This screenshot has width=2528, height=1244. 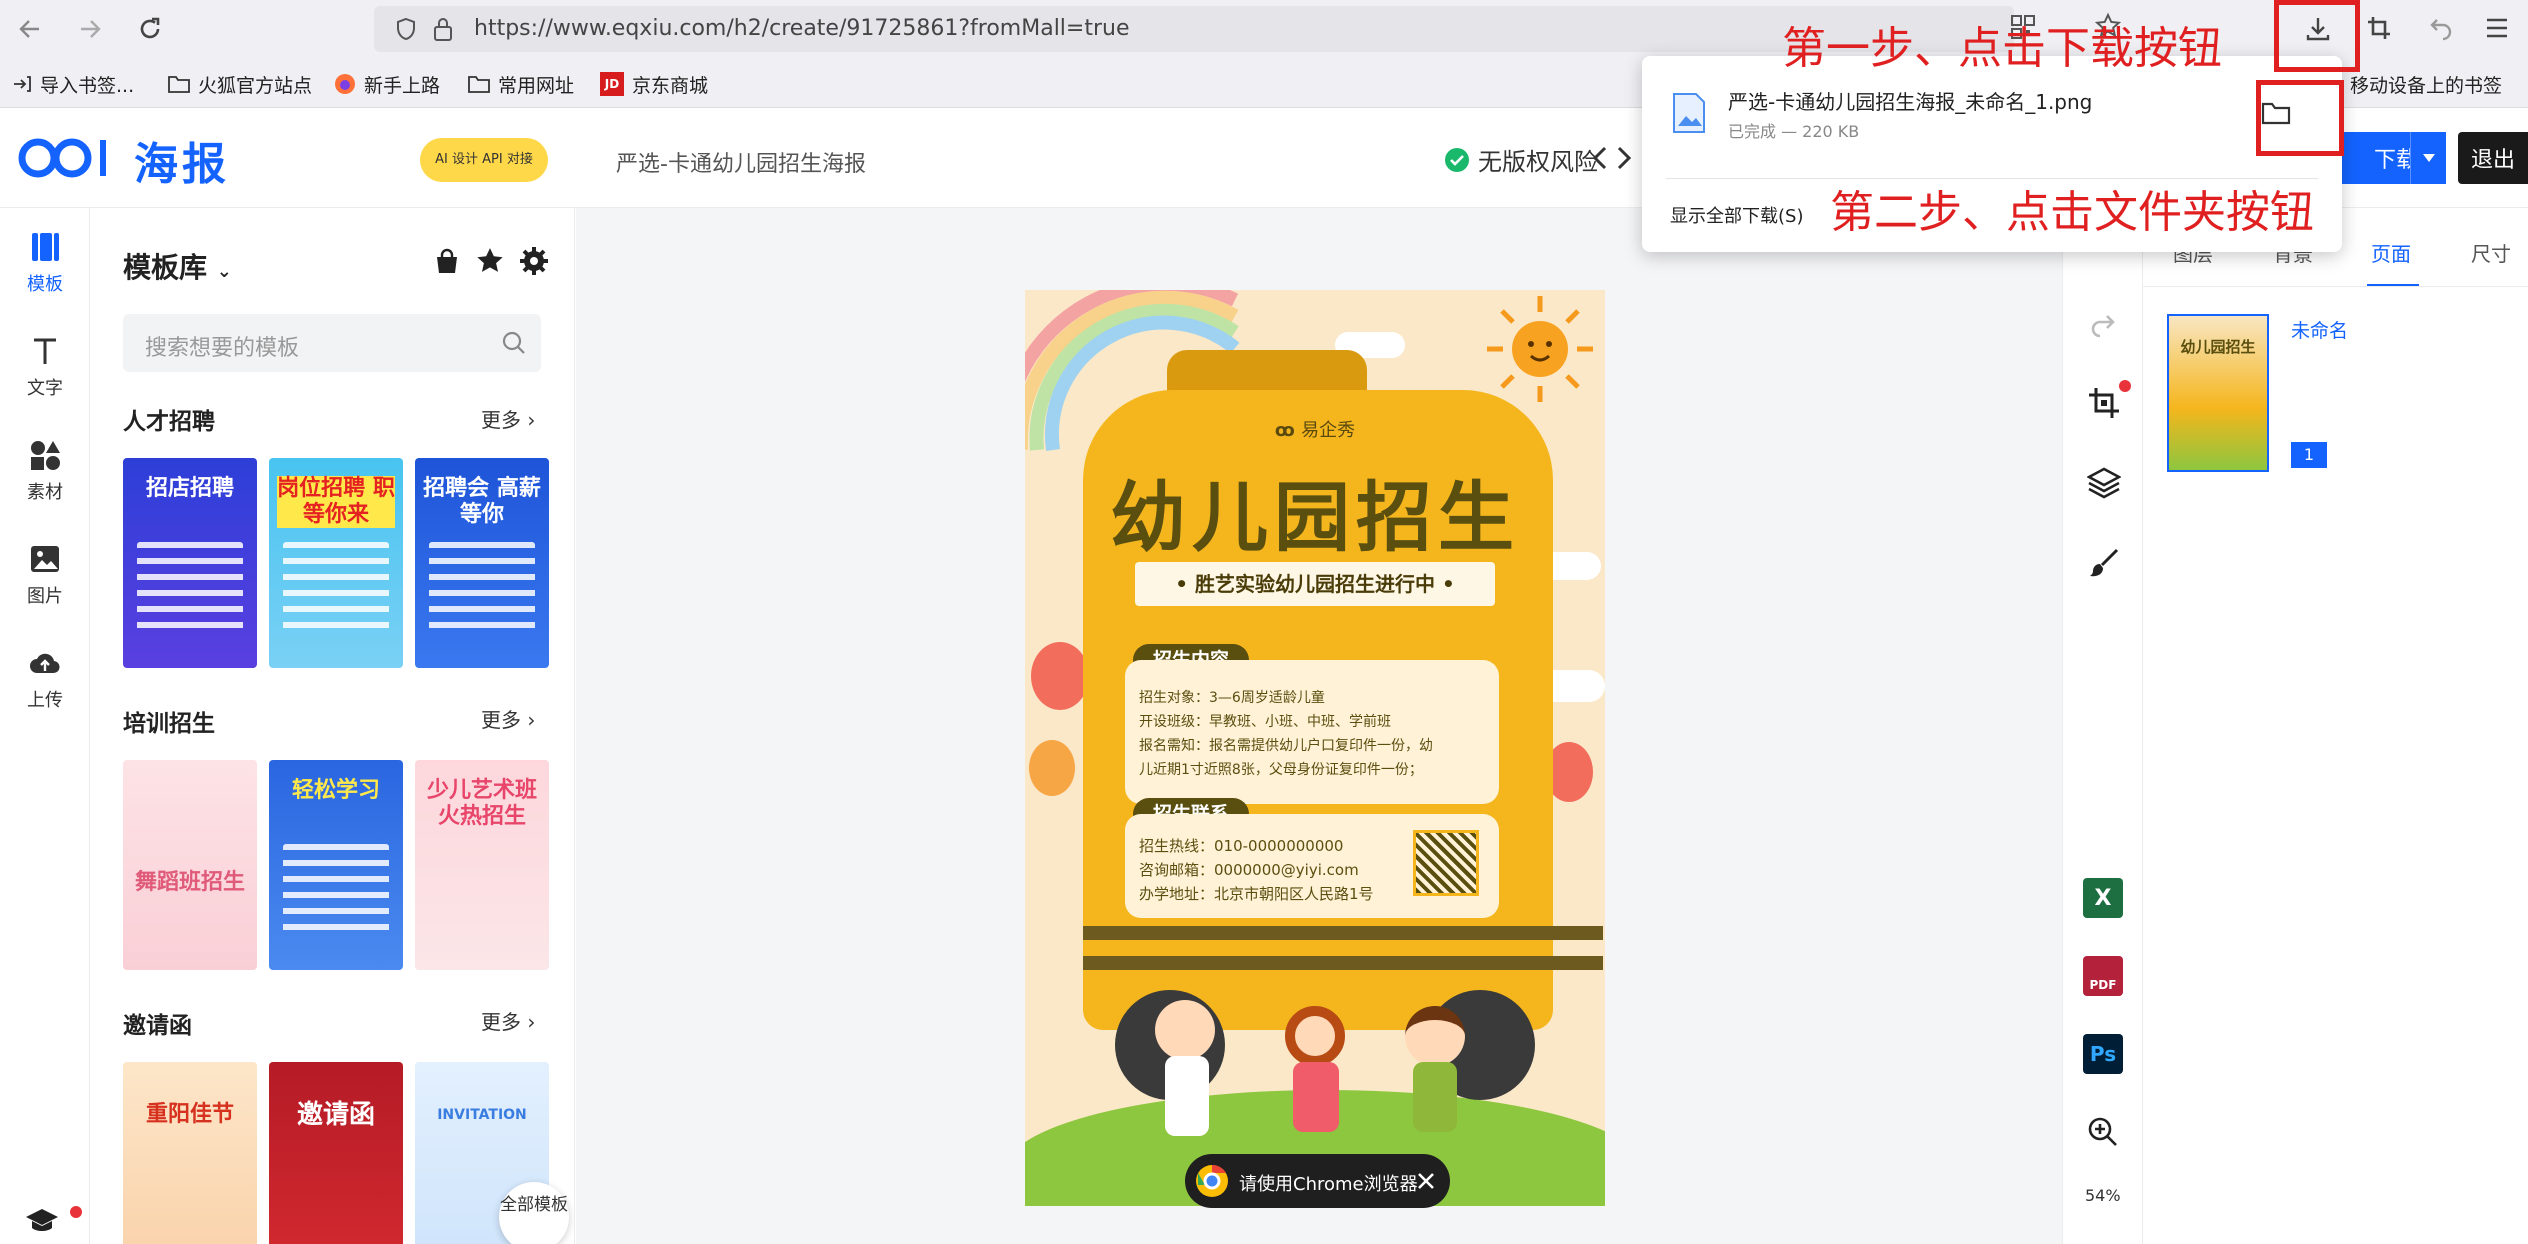 What do you see at coordinates (45, 367) in the screenshot?
I see `rail-item-text: 文字` at bounding box center [45, 367].